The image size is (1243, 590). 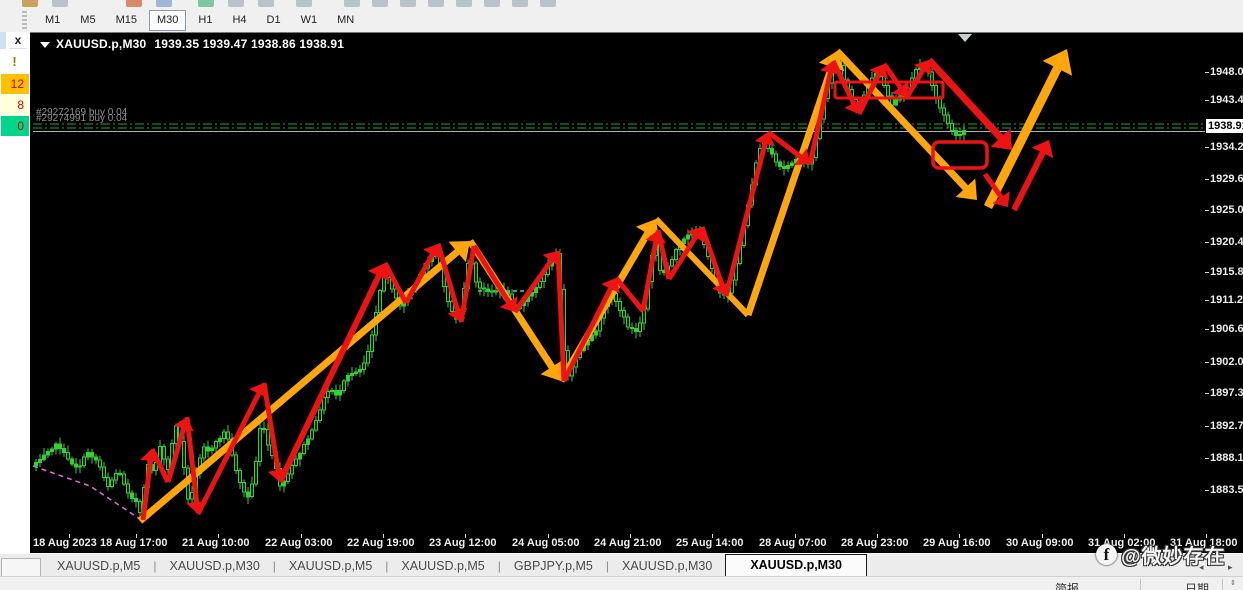 I want to click on time-axis-label: 28 Aug 23:00, so click(x=875, y=543).